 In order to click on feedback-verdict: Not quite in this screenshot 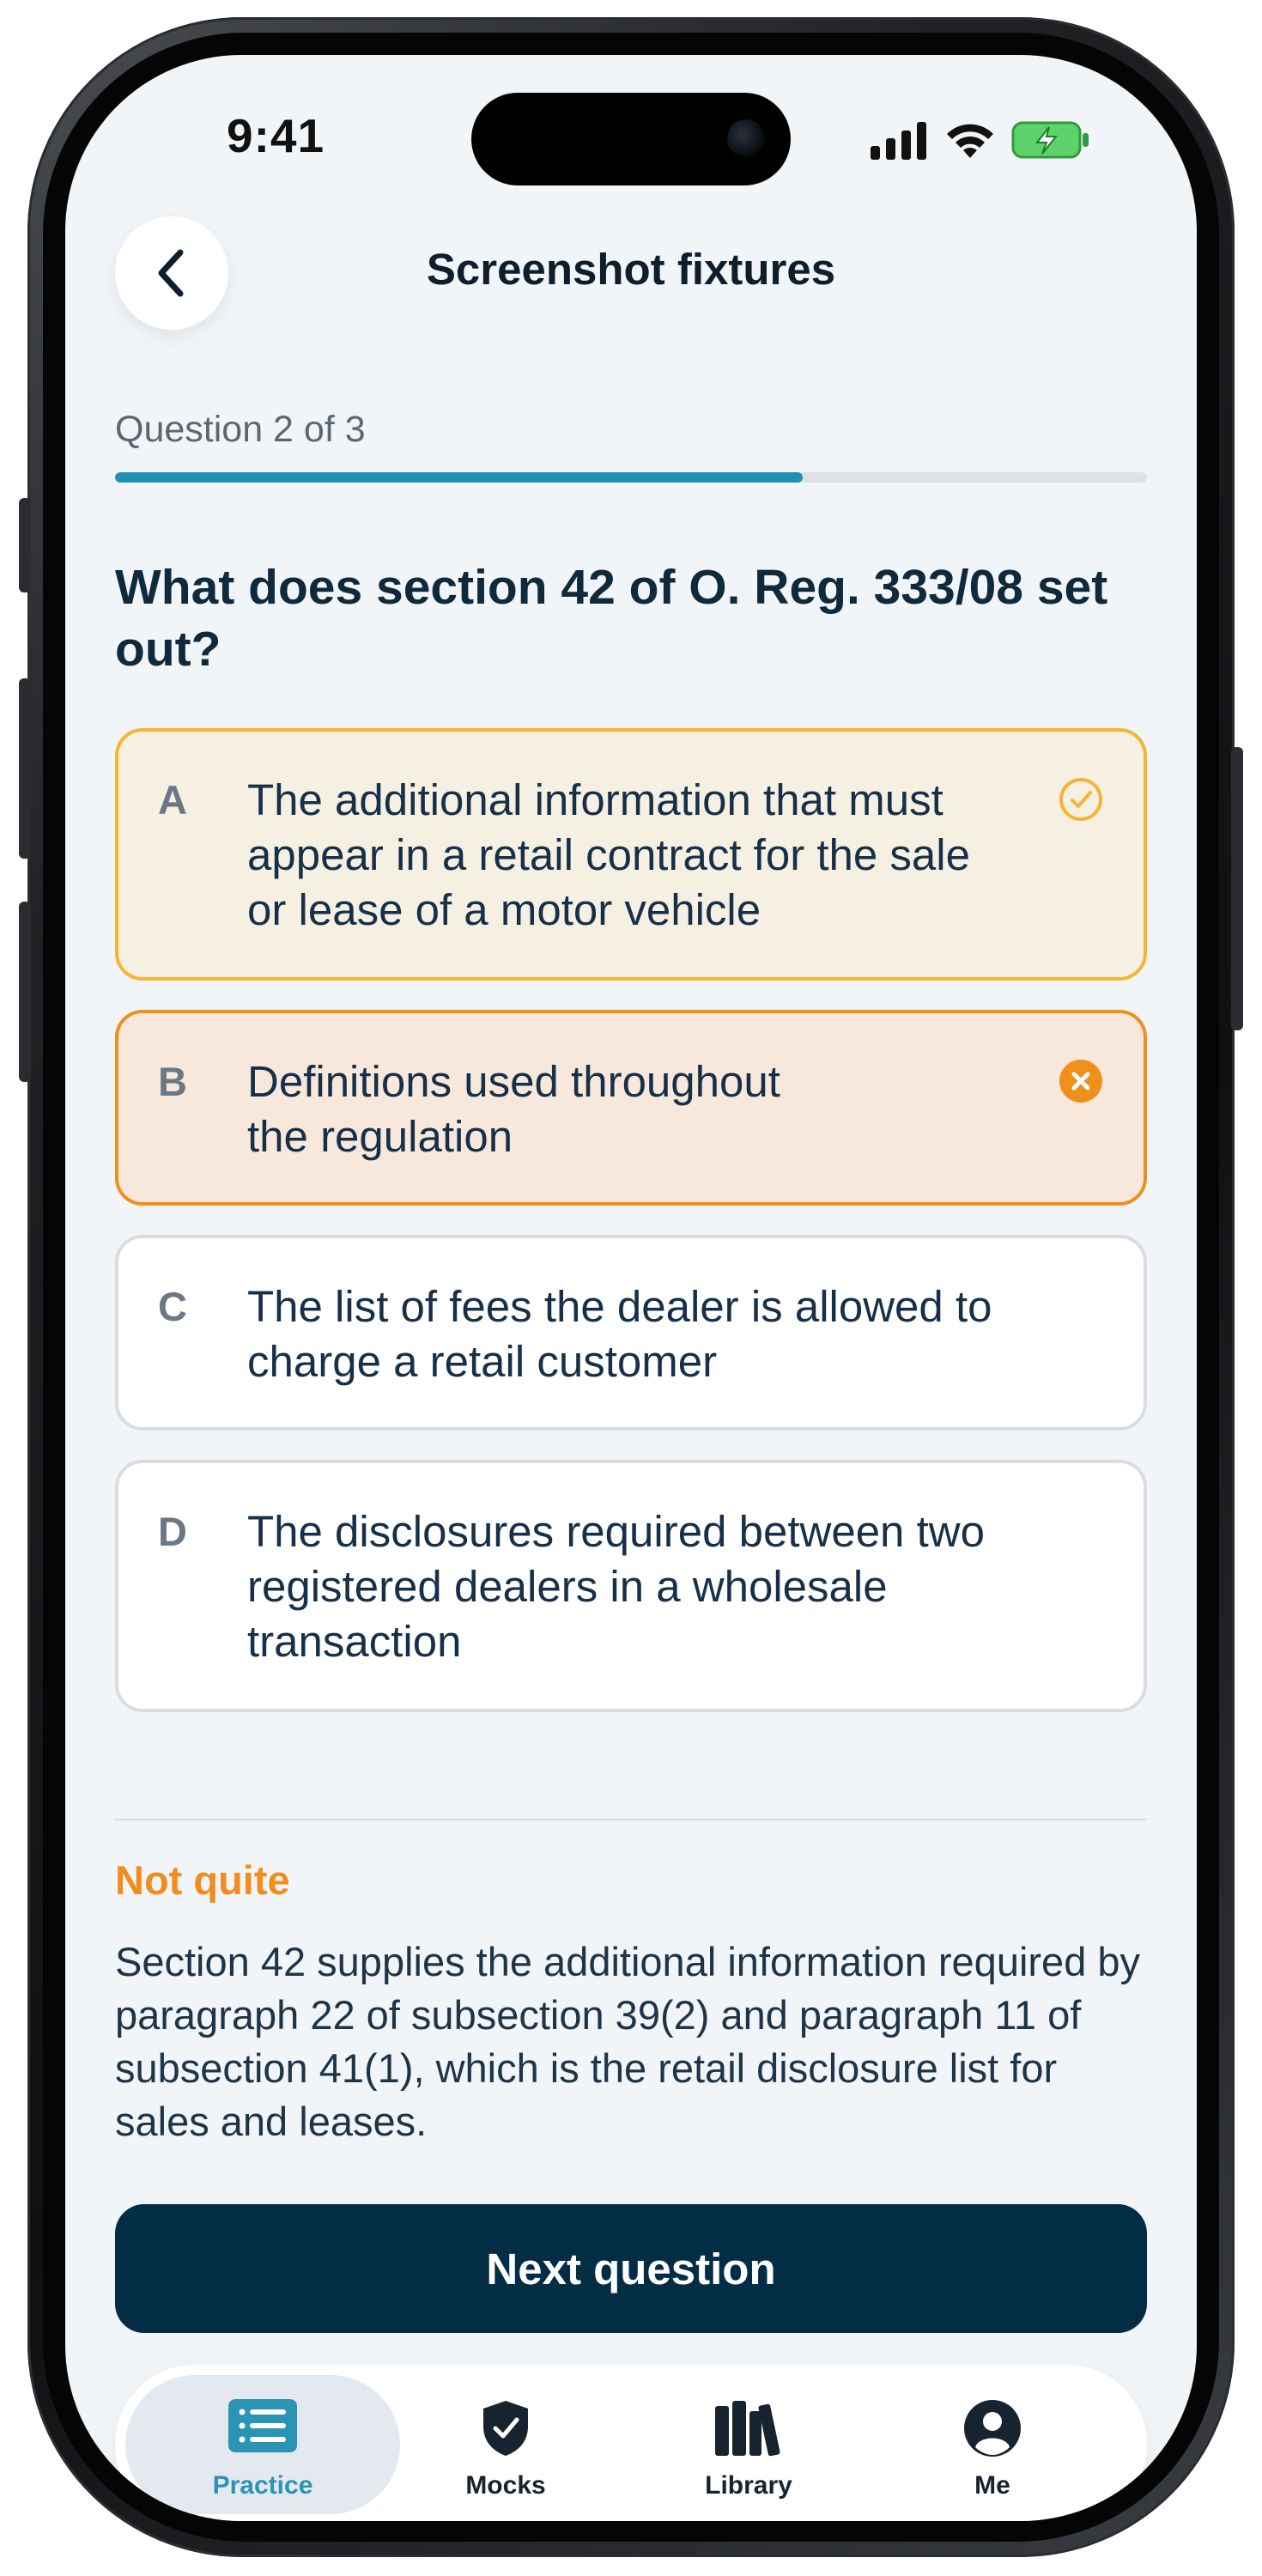, I will do `click(202, 1880)`.